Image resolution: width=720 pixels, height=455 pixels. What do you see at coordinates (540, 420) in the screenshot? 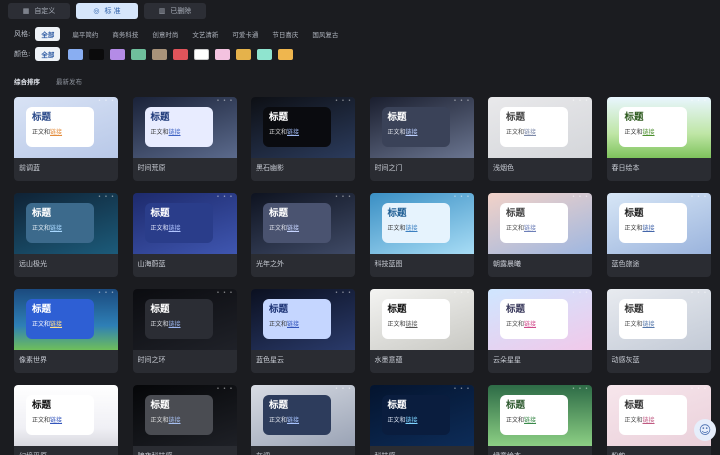
I see `template-card: • • •标题正文和链接绿意绘本` at bounding box center [540, 420].